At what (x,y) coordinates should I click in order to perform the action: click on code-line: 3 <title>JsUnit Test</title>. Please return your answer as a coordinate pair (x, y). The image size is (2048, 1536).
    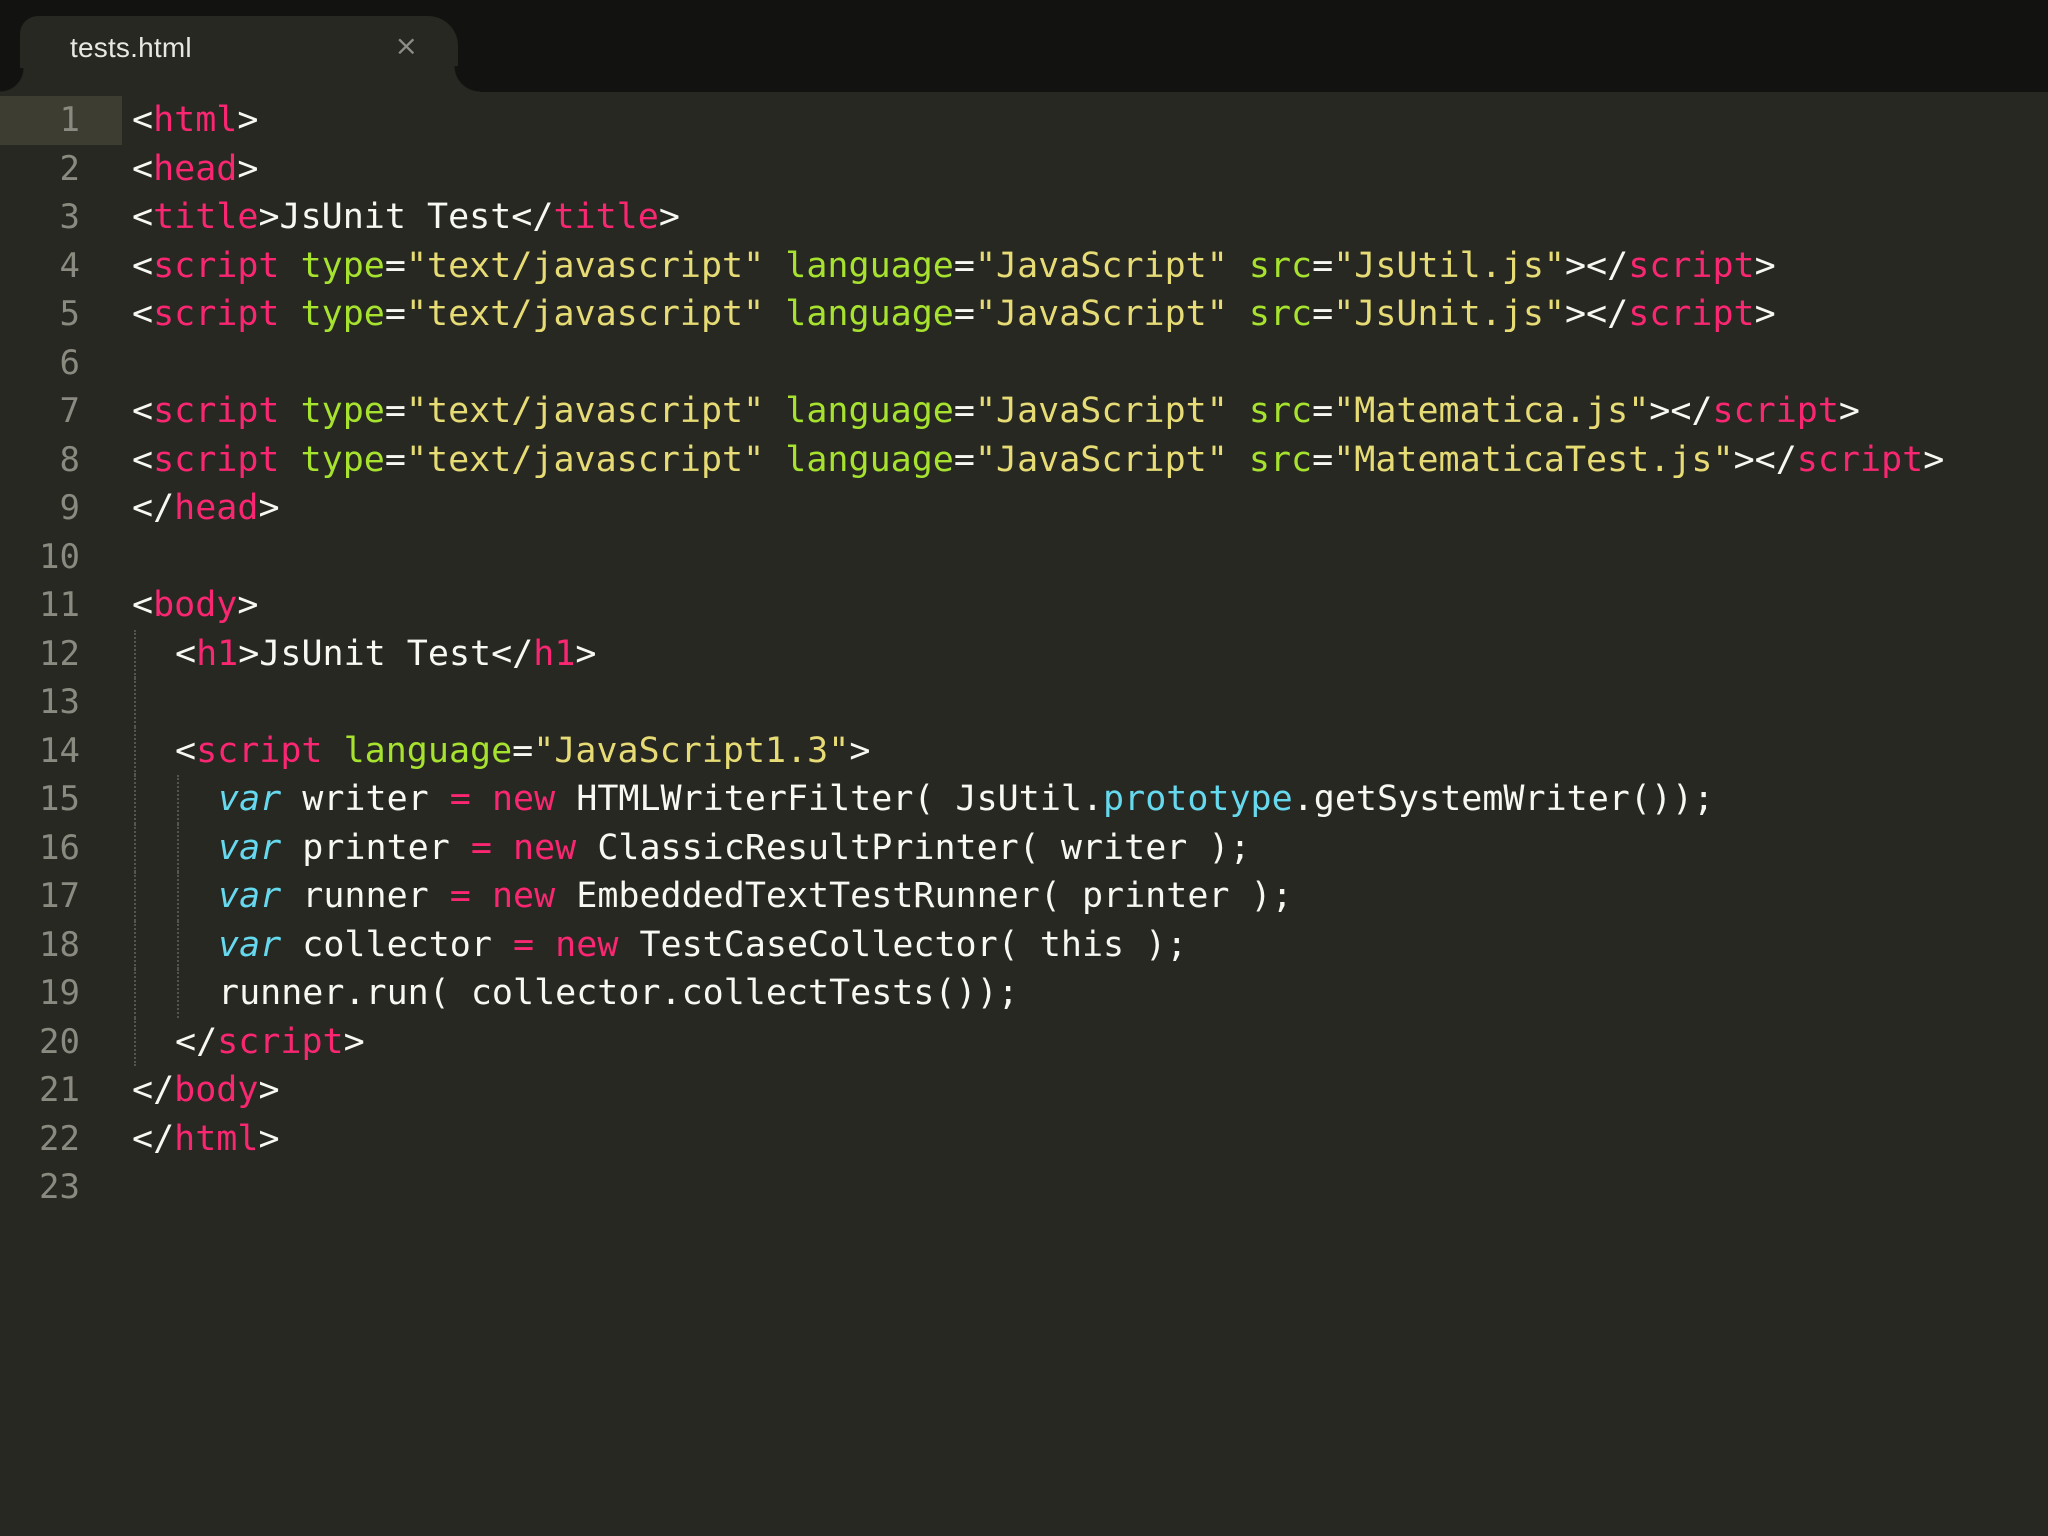
    Looking at the image, I should click on (1024, 217).